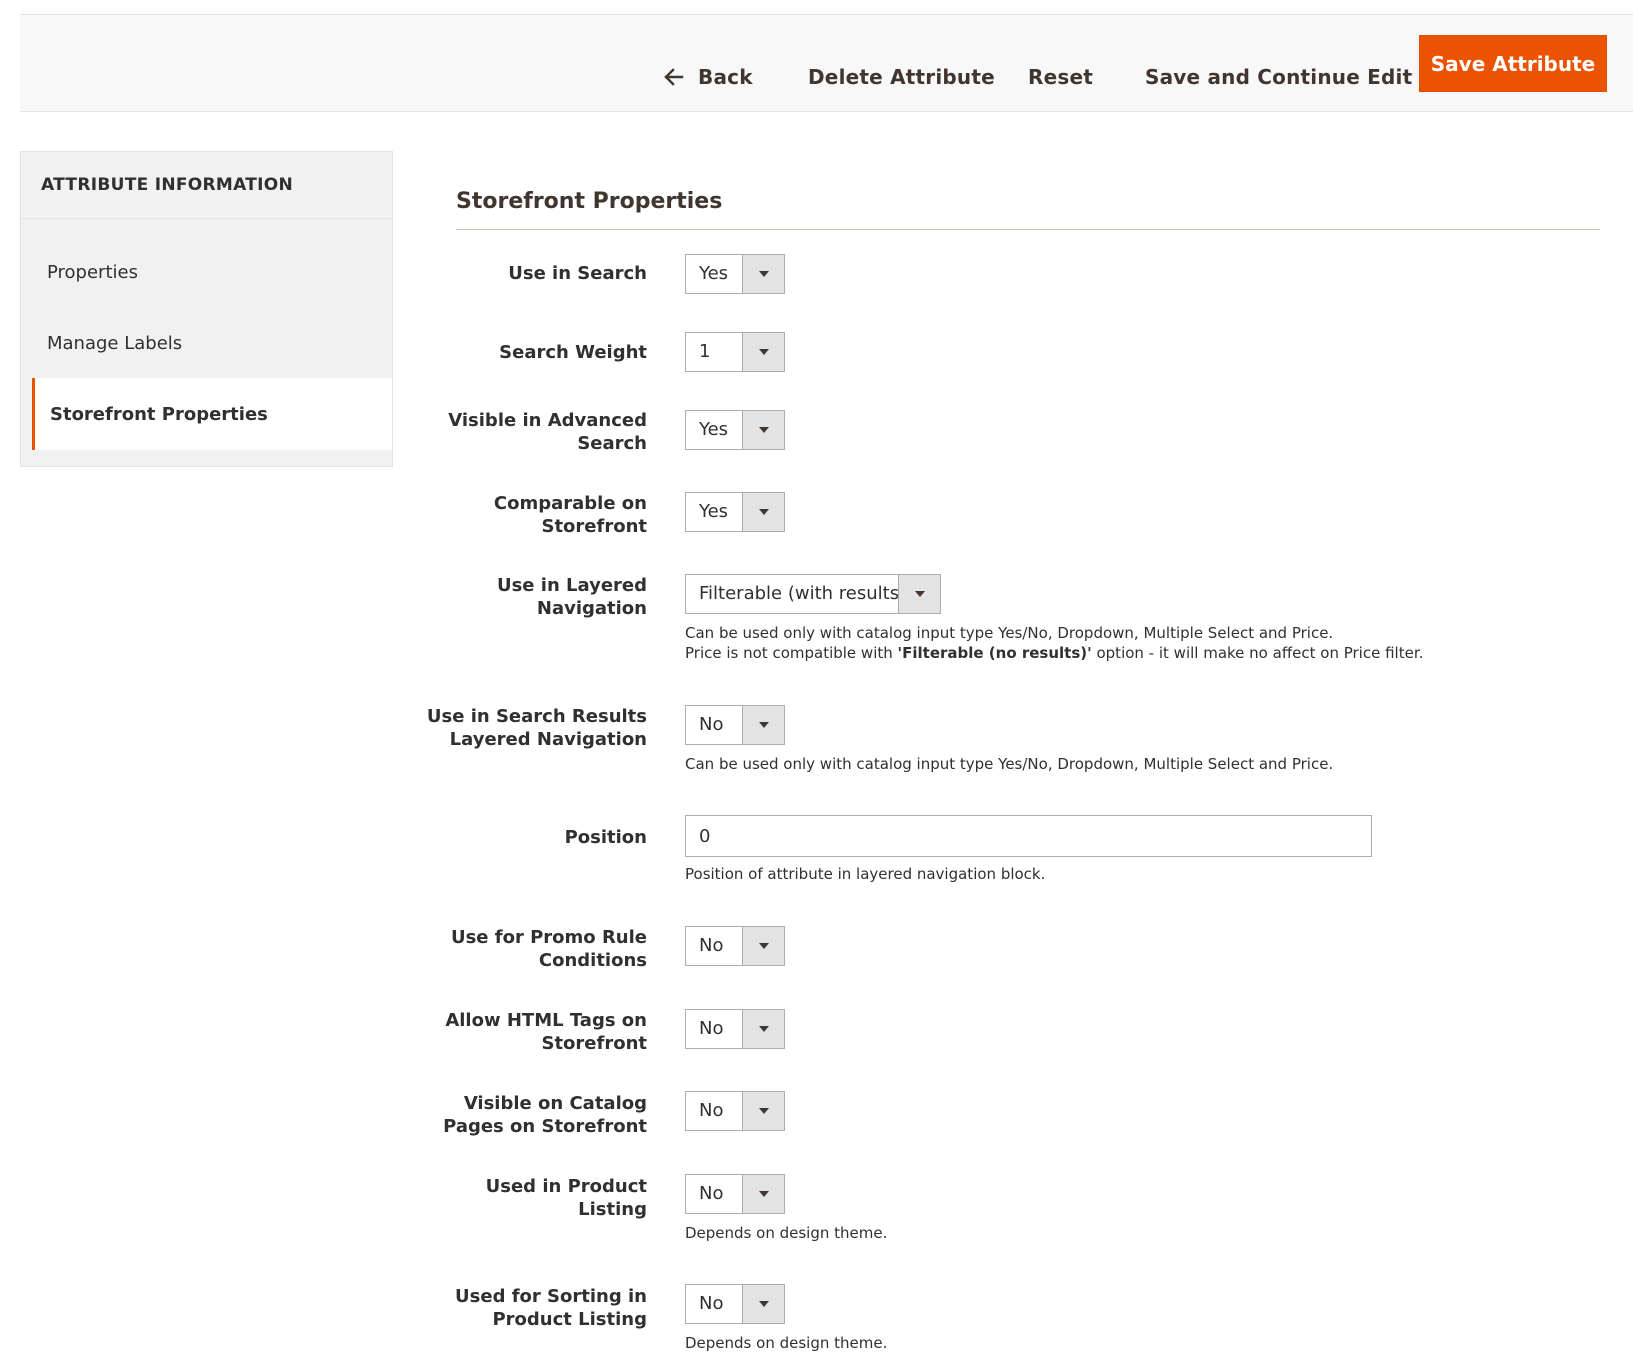 This screenshot has width=1633, height=1366. Describe the element at coordinates (533, 597) in the screenshot. I see `layered-navigation-label: Use in Layered Navigation` at that location.